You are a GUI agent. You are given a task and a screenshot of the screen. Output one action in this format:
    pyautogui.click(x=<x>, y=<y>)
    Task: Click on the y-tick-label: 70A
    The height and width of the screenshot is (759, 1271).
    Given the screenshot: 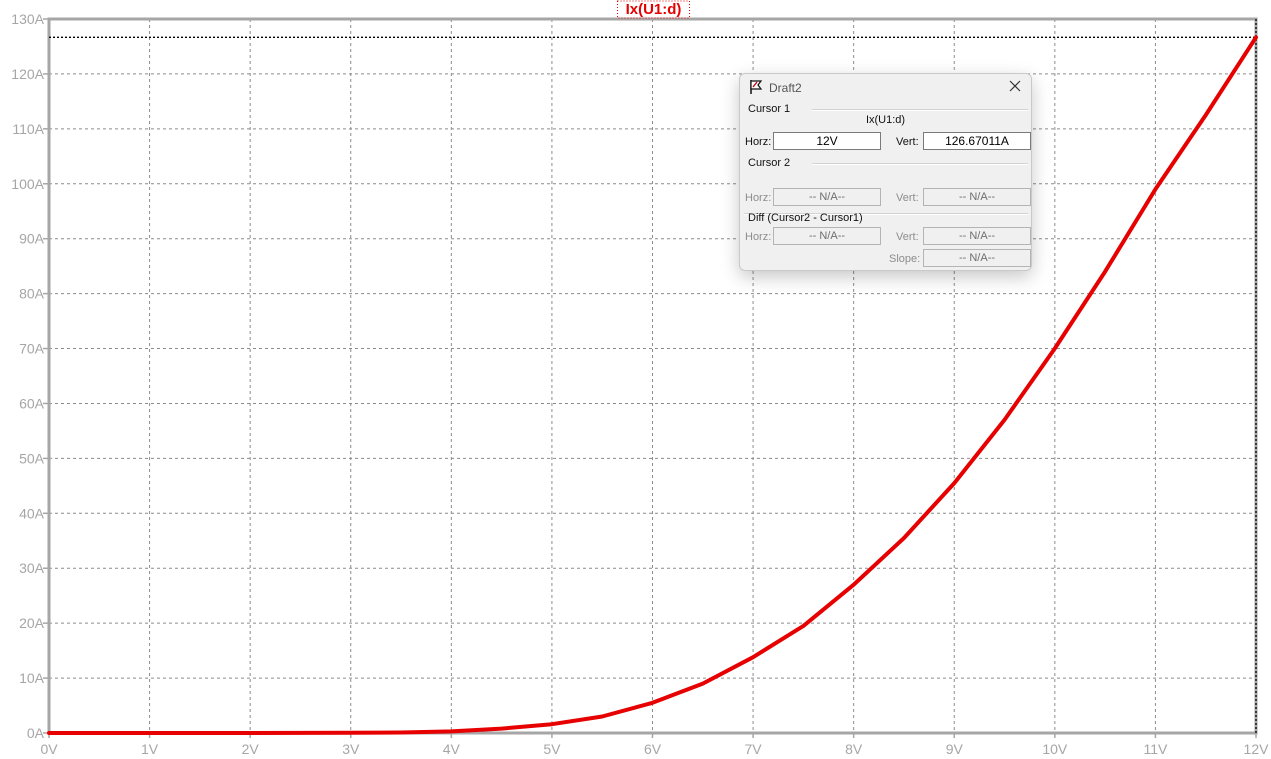 What is the action you would take?
    pyautogui.click(x=32, y=349)
    